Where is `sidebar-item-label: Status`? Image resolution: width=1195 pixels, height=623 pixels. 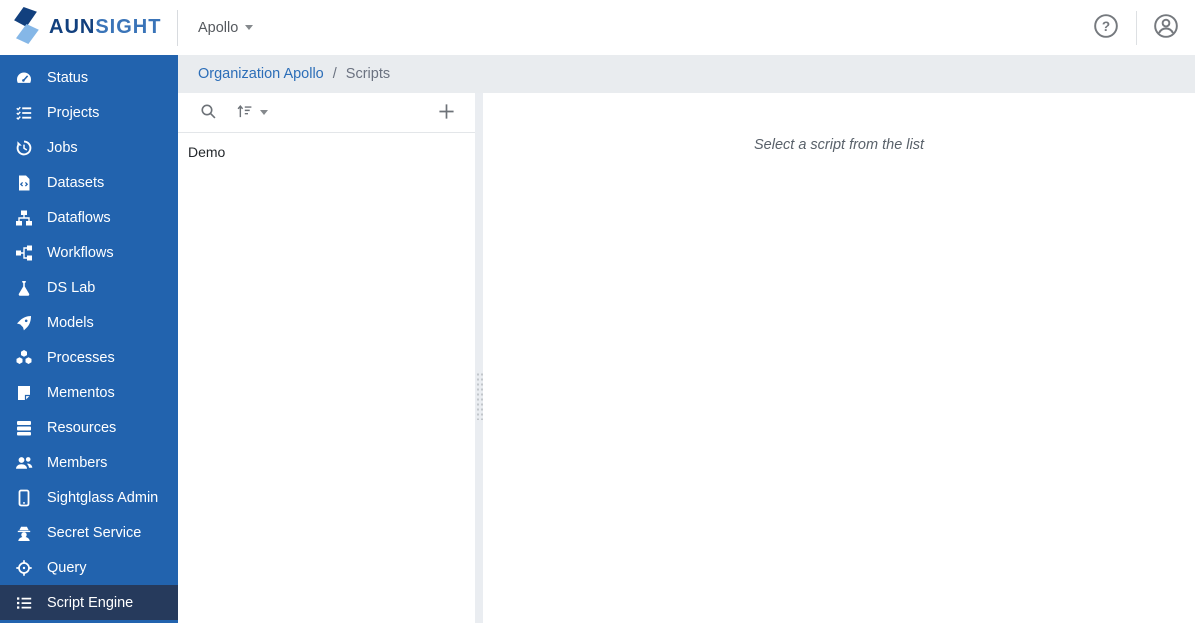
sidebar-item-label: Status is located at coordinates (68, 77).